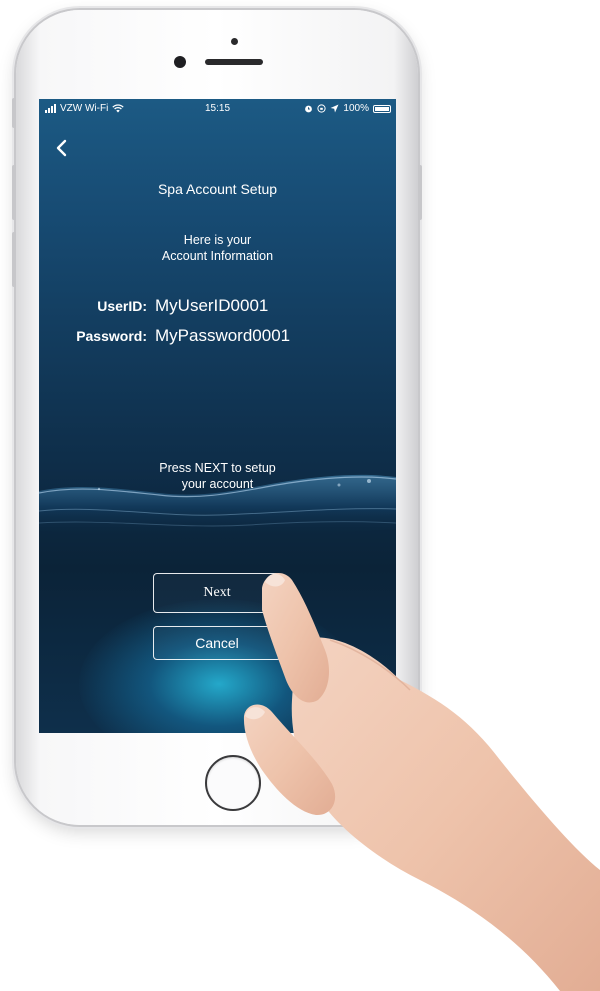  I want to click on password-value: MyPassword0001, so click(223, 335).